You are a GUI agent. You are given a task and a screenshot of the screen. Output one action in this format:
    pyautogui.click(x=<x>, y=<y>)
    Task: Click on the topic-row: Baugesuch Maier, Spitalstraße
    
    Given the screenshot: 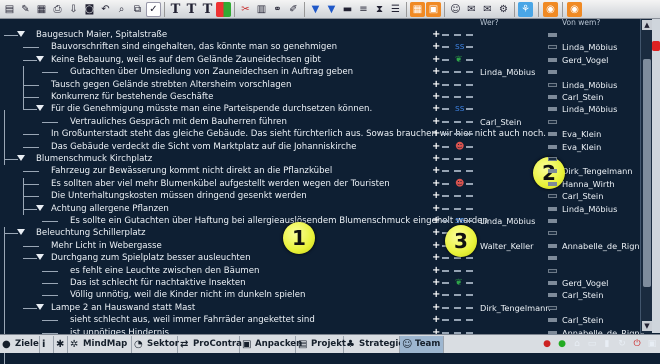 What is the action you would take?
    pyautogui.click(x=212, y=35)
    